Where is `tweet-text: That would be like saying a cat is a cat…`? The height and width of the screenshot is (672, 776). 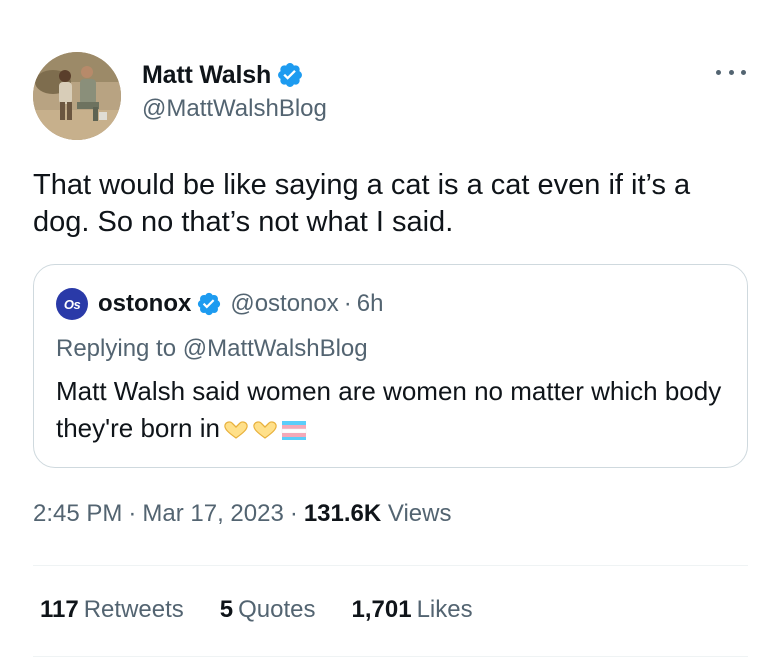
tweet-text: That would be like saying a cat is a cat… is located at coordinates (362, 203).